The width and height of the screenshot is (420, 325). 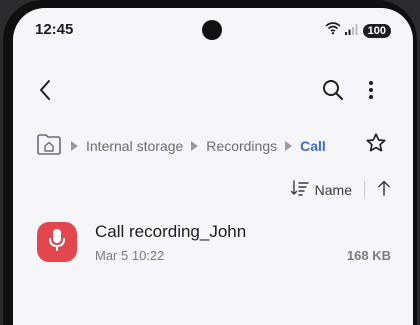 I want to click on status-icons: 100, so click(x=358, y=30).